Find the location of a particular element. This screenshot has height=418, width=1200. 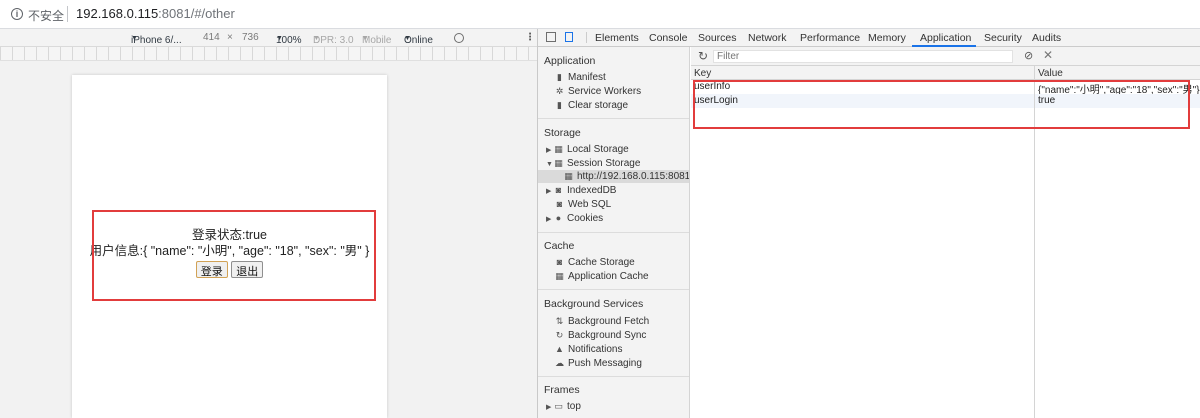

delete-selected-icon: ✕ is located at coordinates (1048, 55).